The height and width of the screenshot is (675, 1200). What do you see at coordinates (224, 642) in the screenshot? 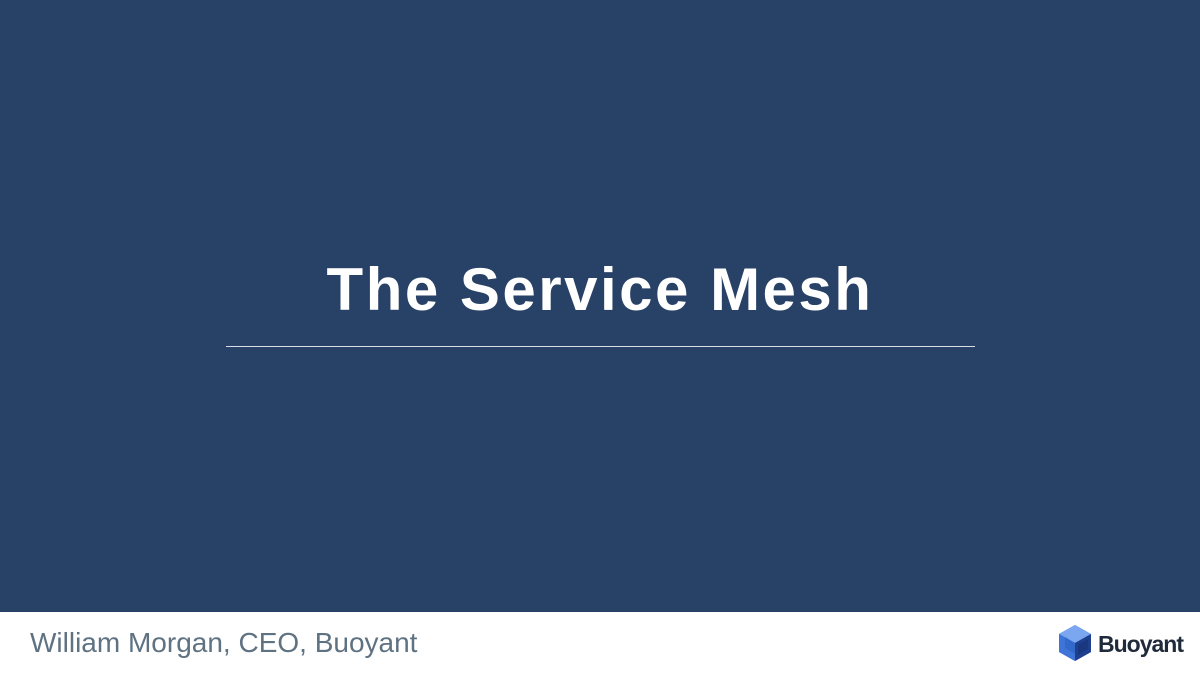
I see `presenter-credit: William Morgan, CEO, Buoyant` at bounding box center [224, 642].